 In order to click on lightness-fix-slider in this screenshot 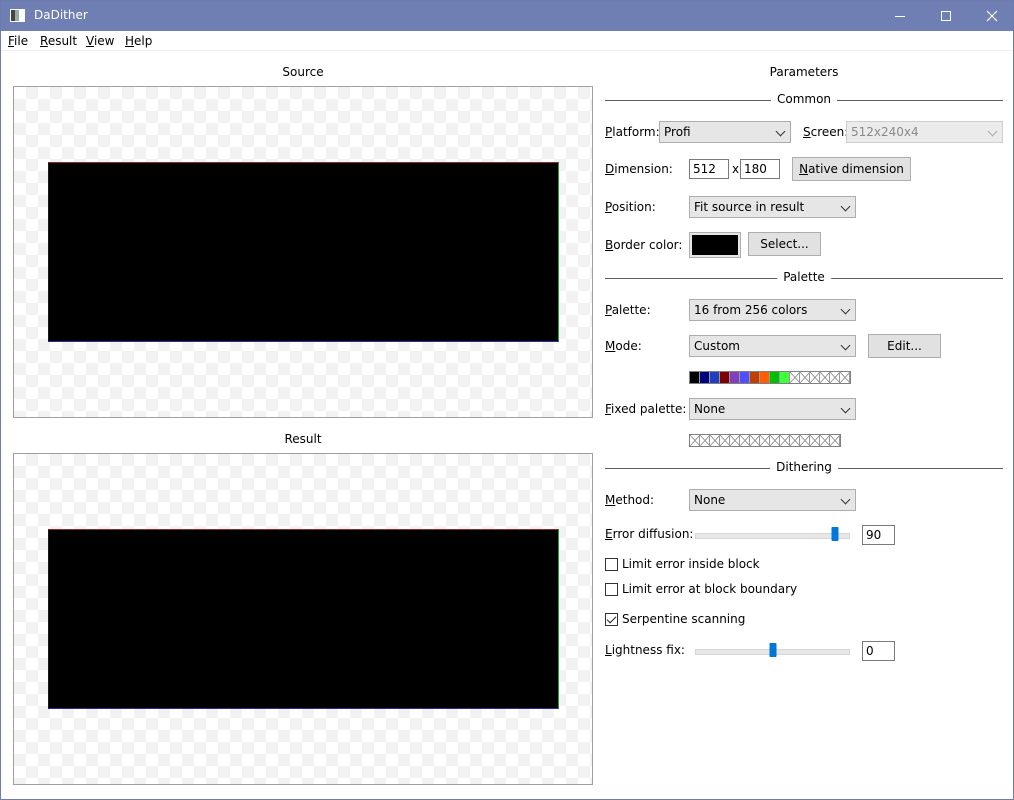, I will do `click(772, 653)`.